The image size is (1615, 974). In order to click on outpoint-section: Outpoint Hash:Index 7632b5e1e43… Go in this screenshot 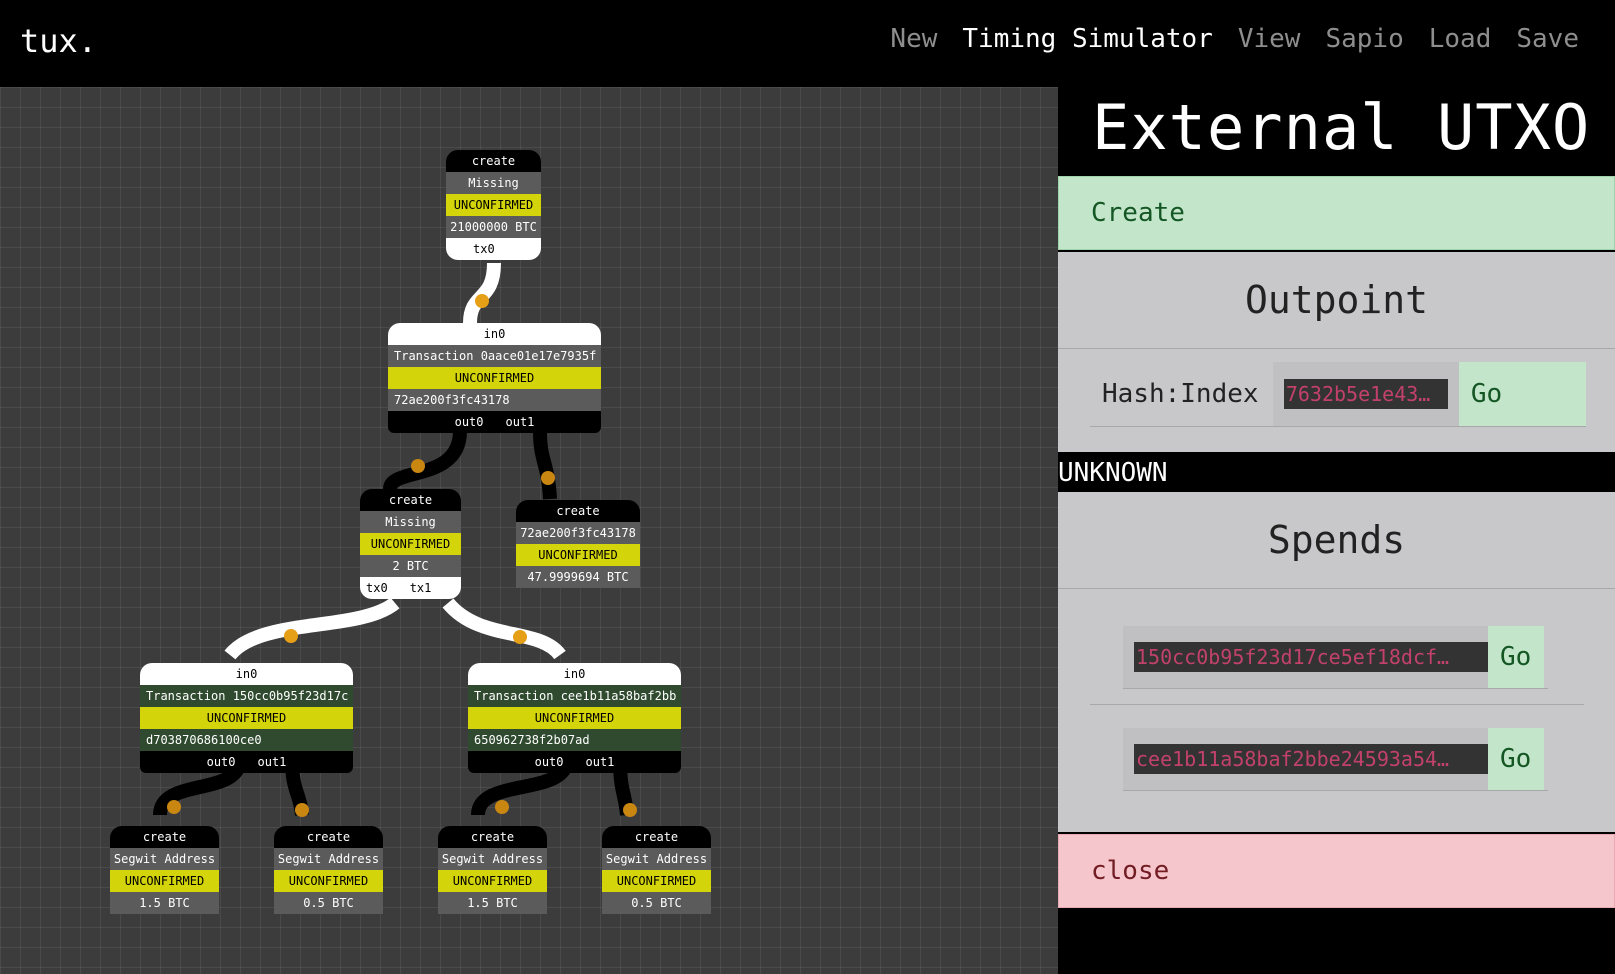, I will do `click(1336, 352)`.